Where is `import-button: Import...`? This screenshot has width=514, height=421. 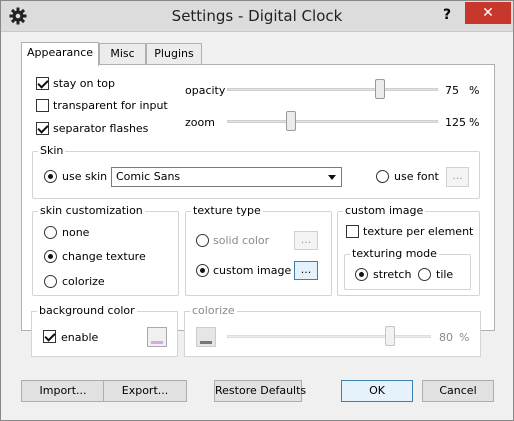 import-button: Import... is located at coordinates (63, 391).